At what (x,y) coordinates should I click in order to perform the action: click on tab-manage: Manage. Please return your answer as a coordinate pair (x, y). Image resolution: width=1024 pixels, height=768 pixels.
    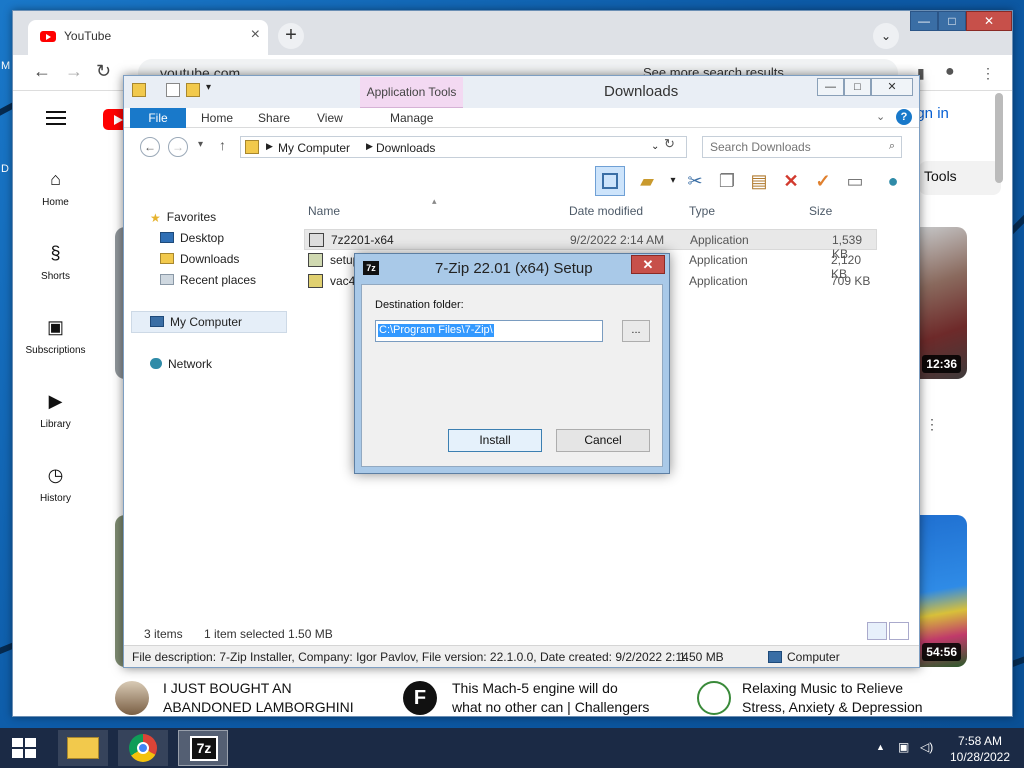
    Looking at the image, I should click on (411, 118).